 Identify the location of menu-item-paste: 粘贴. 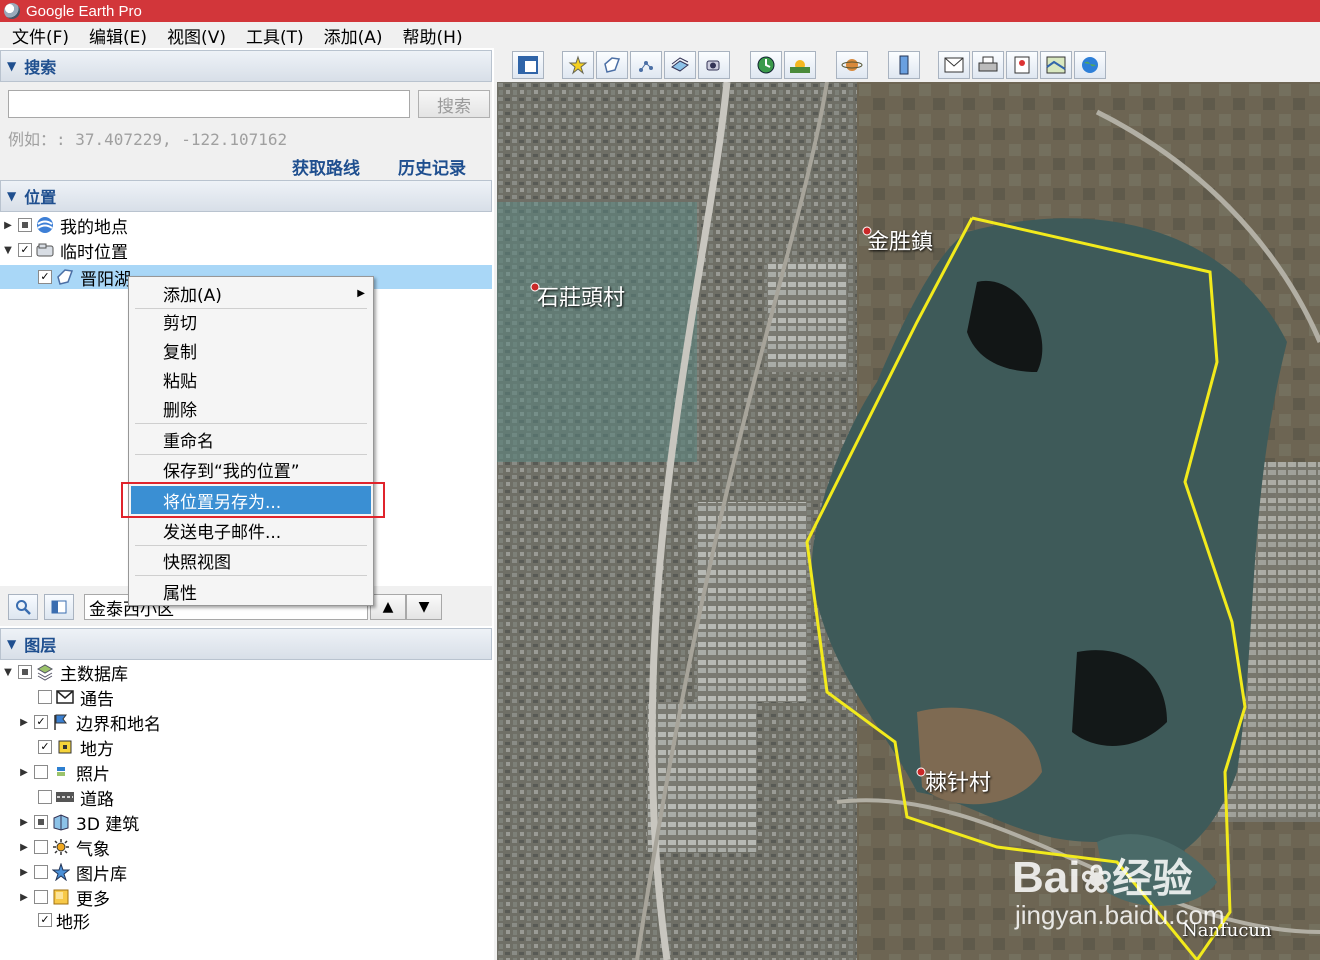
(251, 379).